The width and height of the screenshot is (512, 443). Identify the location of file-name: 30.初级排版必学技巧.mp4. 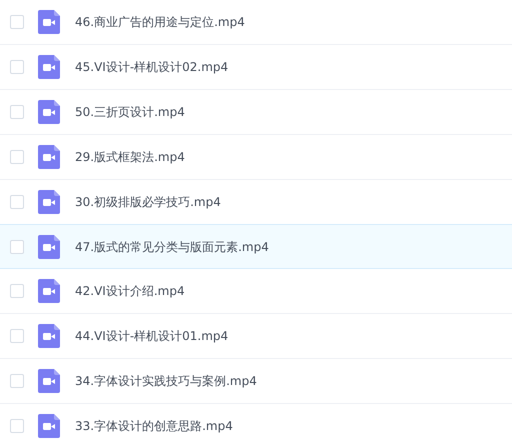
(148, 202).